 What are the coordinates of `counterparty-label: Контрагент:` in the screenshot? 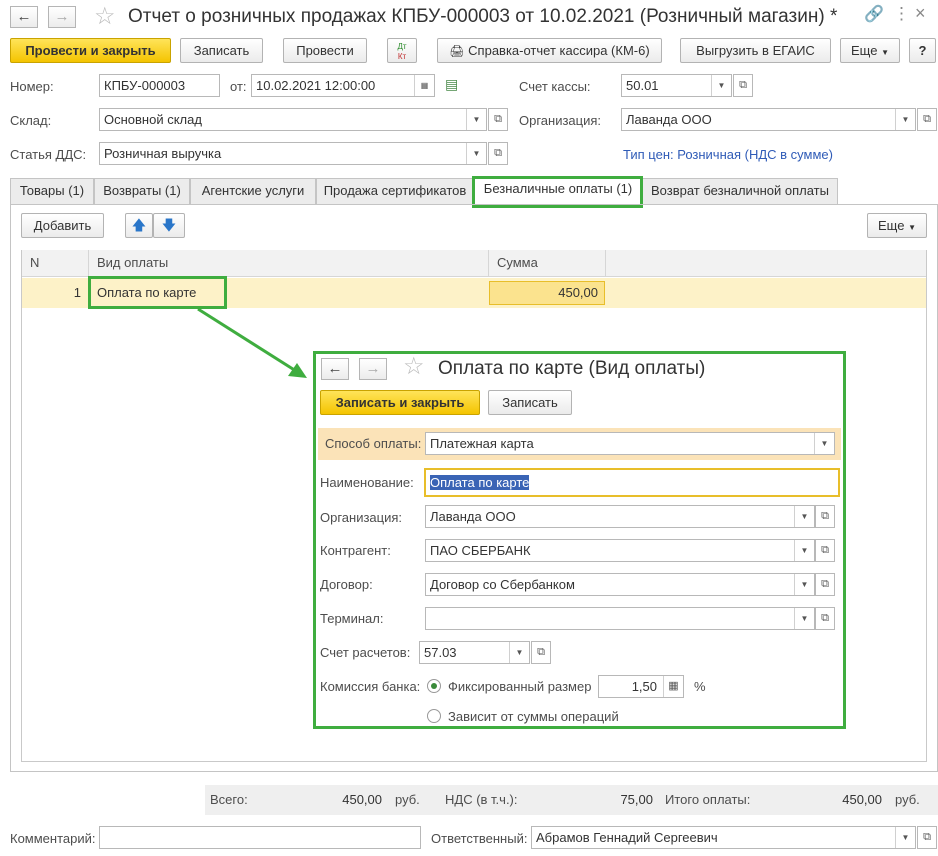 It's located at (355, 550).